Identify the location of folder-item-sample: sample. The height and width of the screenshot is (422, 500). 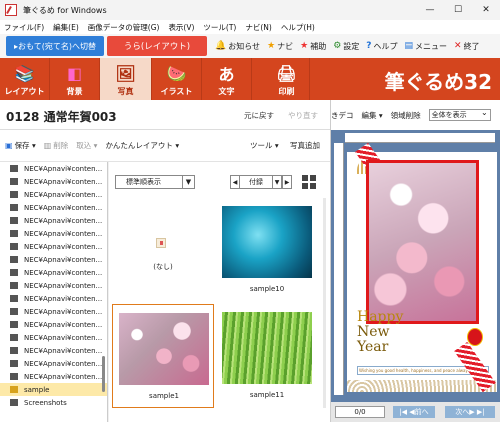
(53, 389).